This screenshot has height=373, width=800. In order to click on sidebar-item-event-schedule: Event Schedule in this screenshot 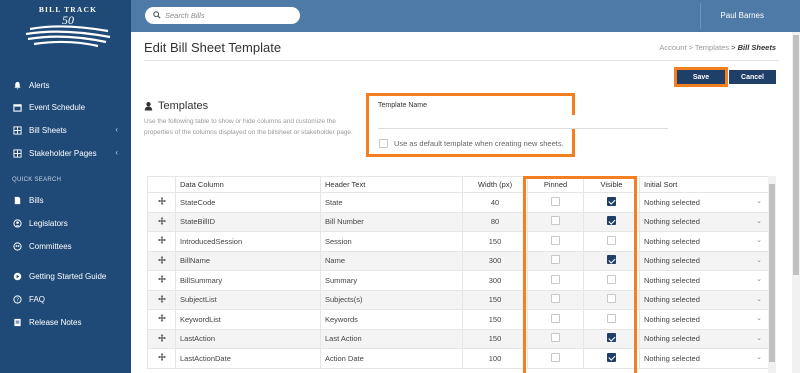, I will do `click(65, 107)`.